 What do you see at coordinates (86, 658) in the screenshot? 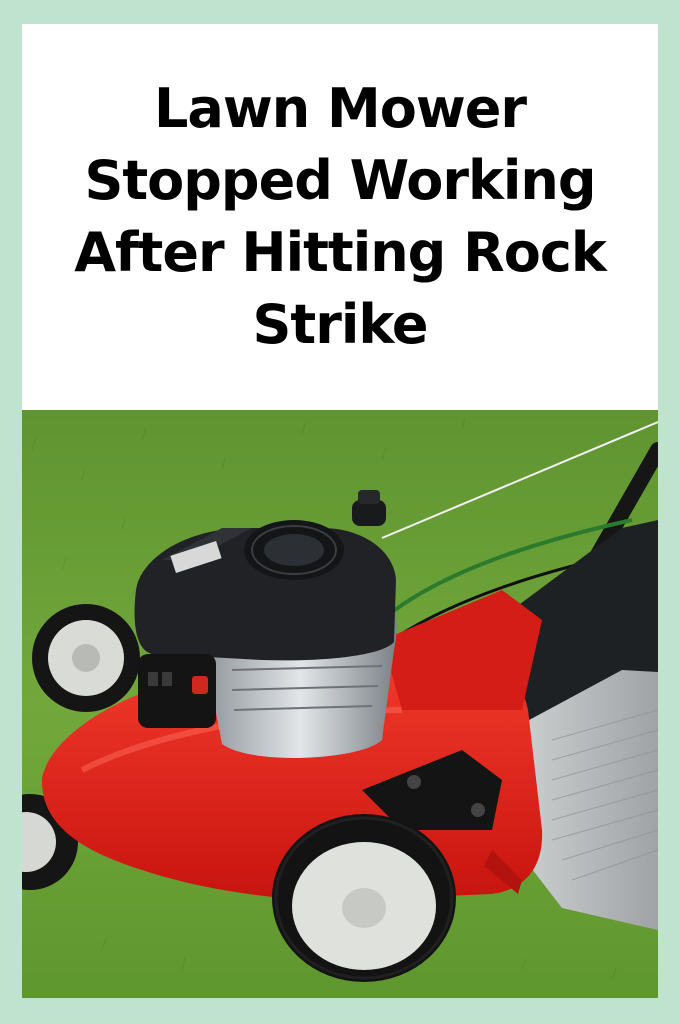
I see `rear-wheel-left` at bounding box center [86, 658].